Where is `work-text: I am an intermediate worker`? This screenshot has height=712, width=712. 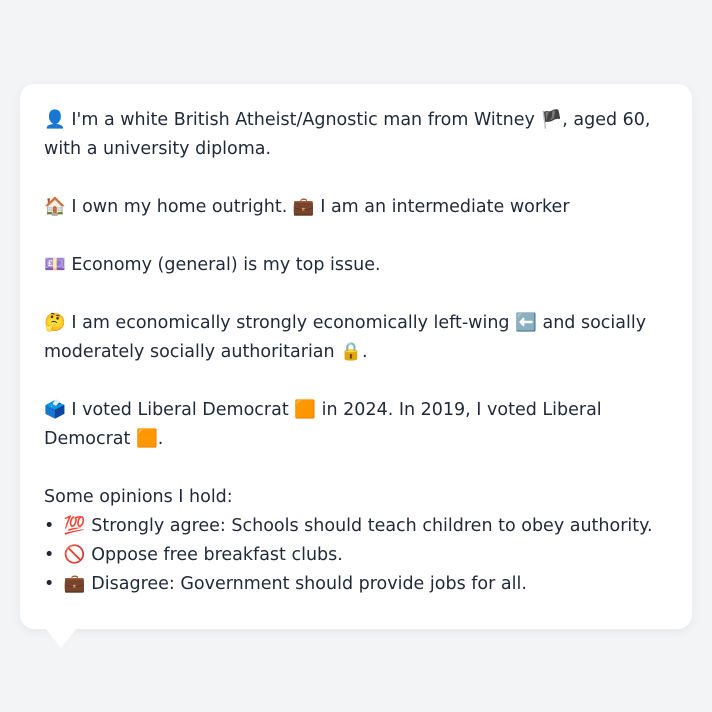 work-text: I am an intermediate worker is located at coordinates (445, 207).